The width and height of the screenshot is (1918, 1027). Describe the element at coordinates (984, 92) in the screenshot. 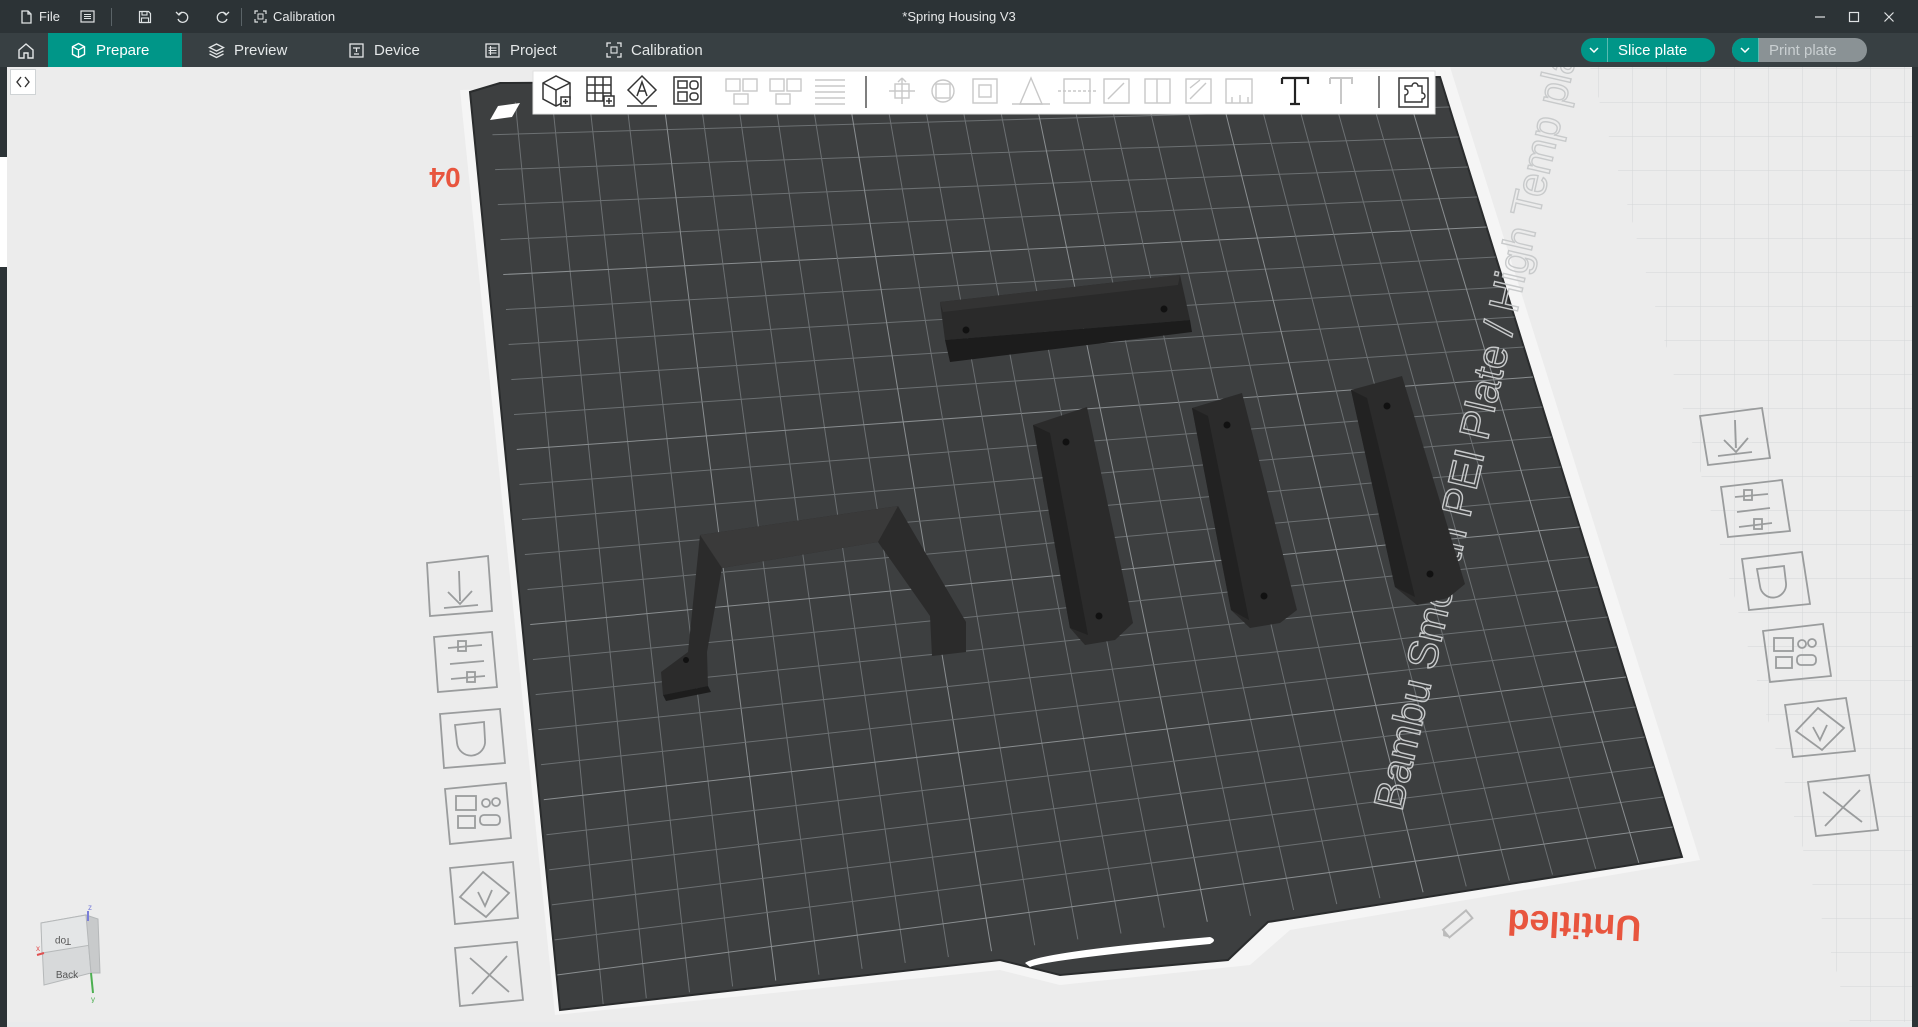

I see `gizmo-toolbar` at that location.